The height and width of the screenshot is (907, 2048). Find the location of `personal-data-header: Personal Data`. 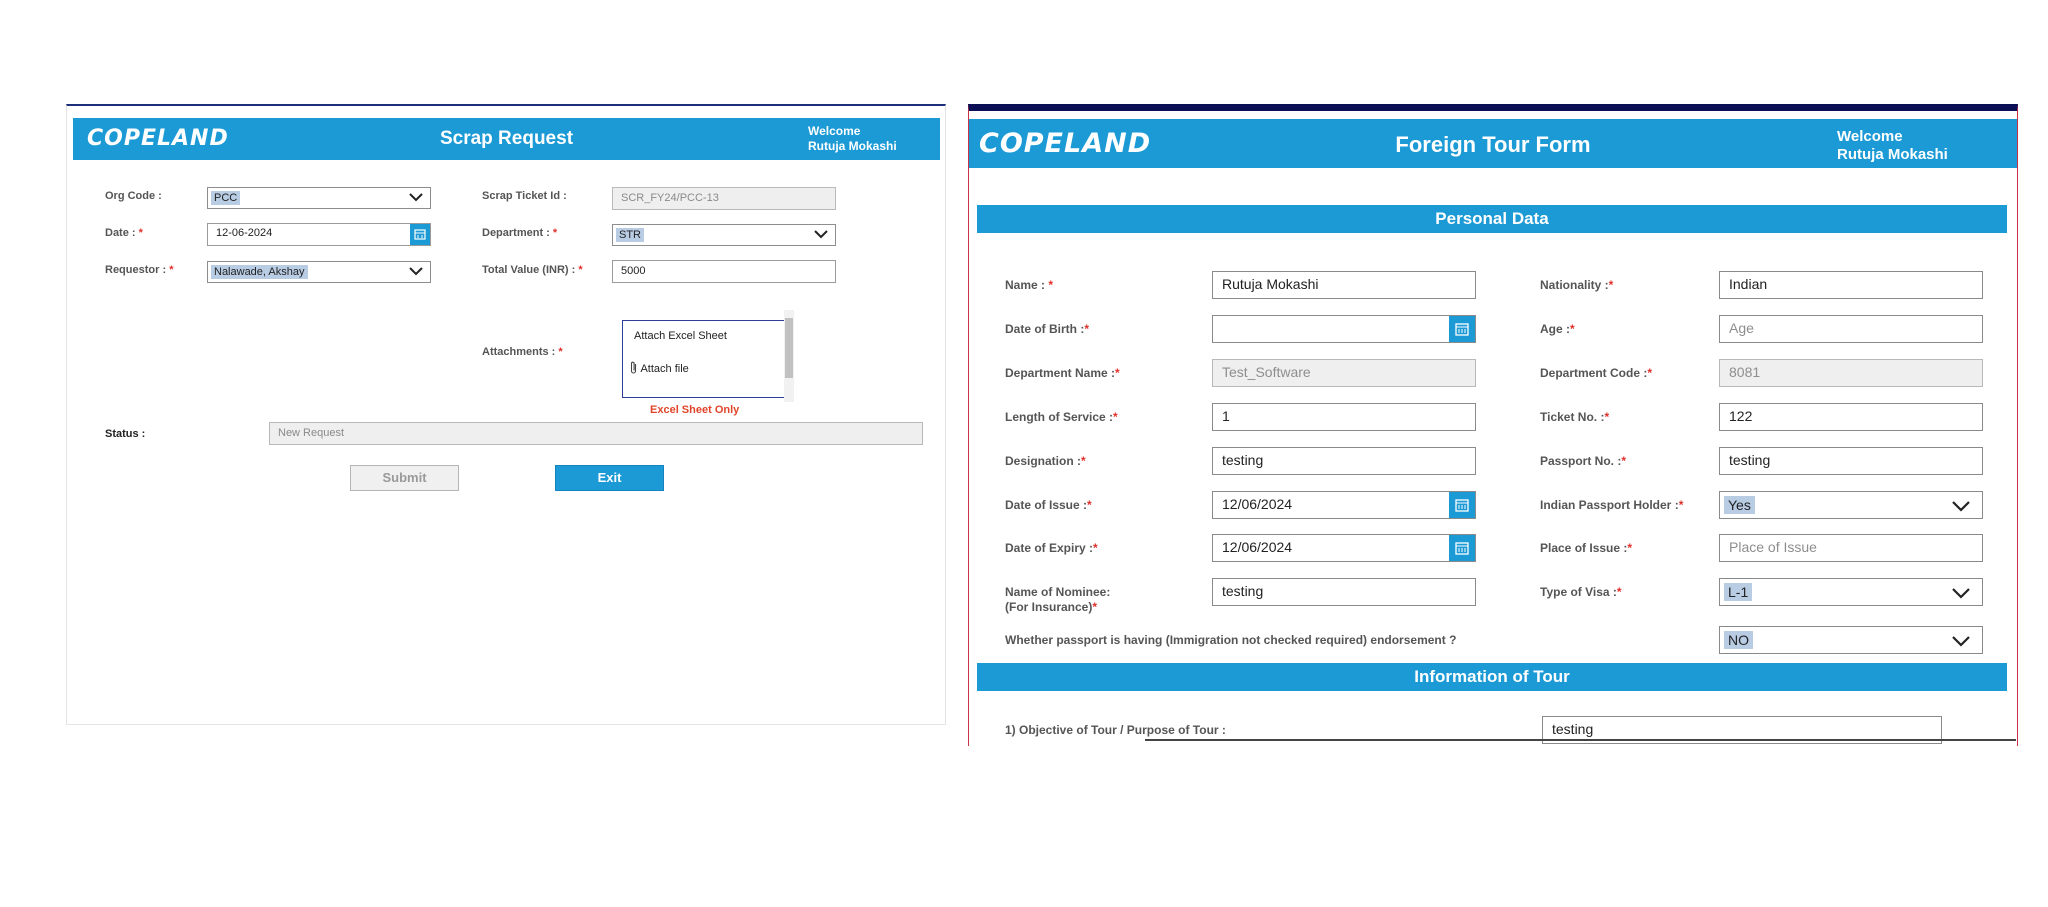

personal-data-header: Personal Data is located at coordinates (1492, 219).